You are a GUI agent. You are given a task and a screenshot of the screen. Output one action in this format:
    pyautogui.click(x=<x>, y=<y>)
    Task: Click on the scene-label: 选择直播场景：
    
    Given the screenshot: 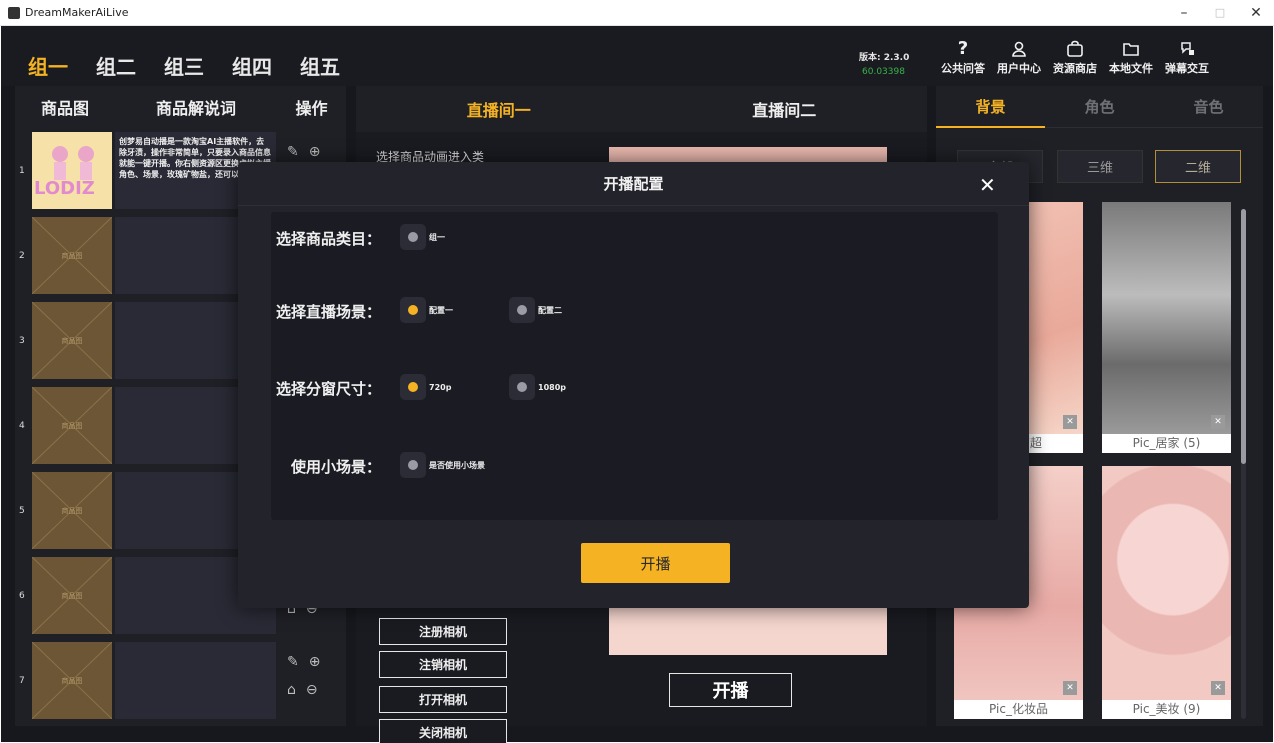 What is the action you would take?
    pyautogui.click(x=328, y=311)
    